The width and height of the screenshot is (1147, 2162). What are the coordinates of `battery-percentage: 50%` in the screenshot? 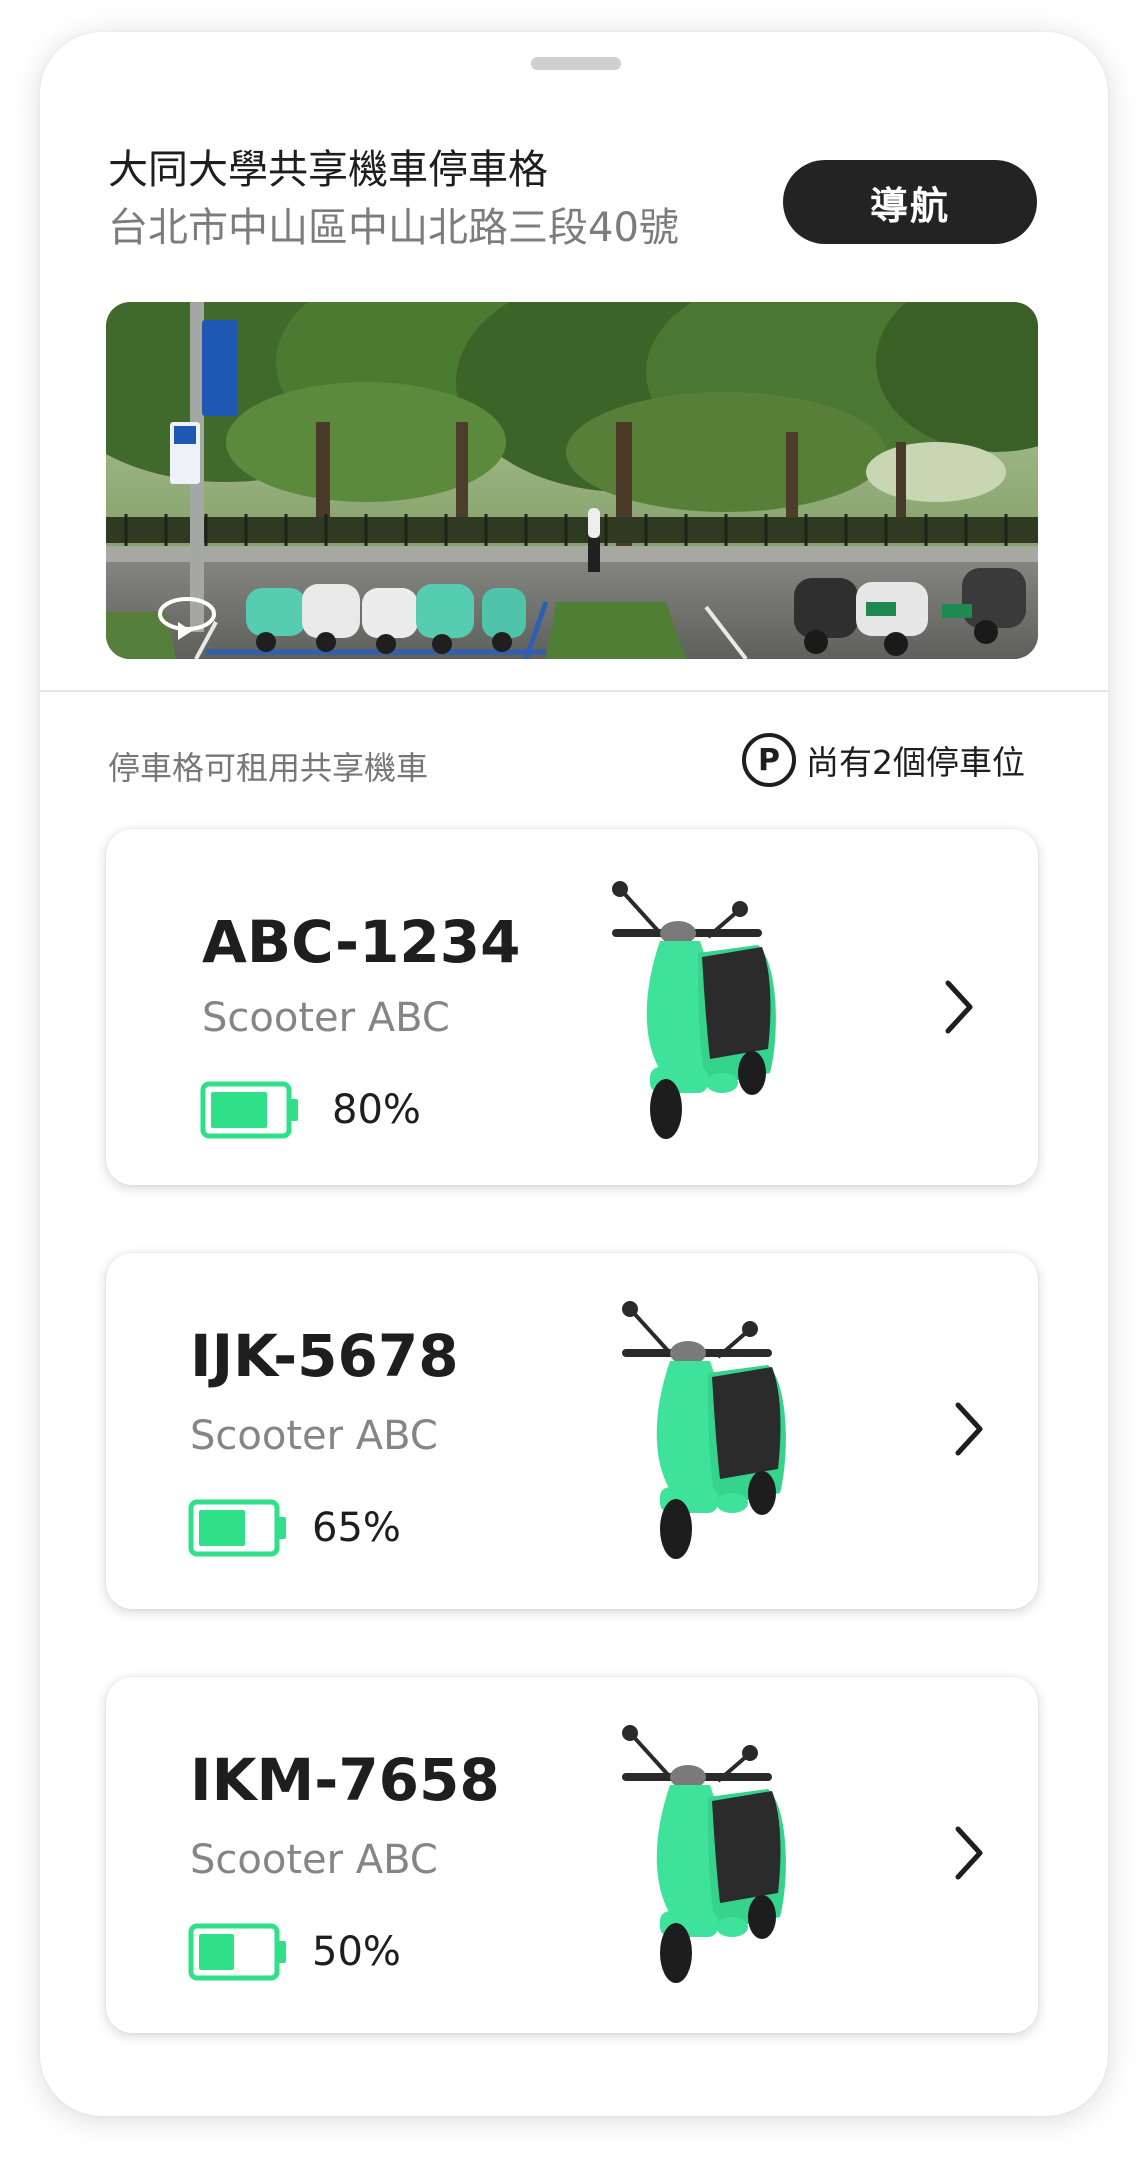 It's located at (356, 1952).